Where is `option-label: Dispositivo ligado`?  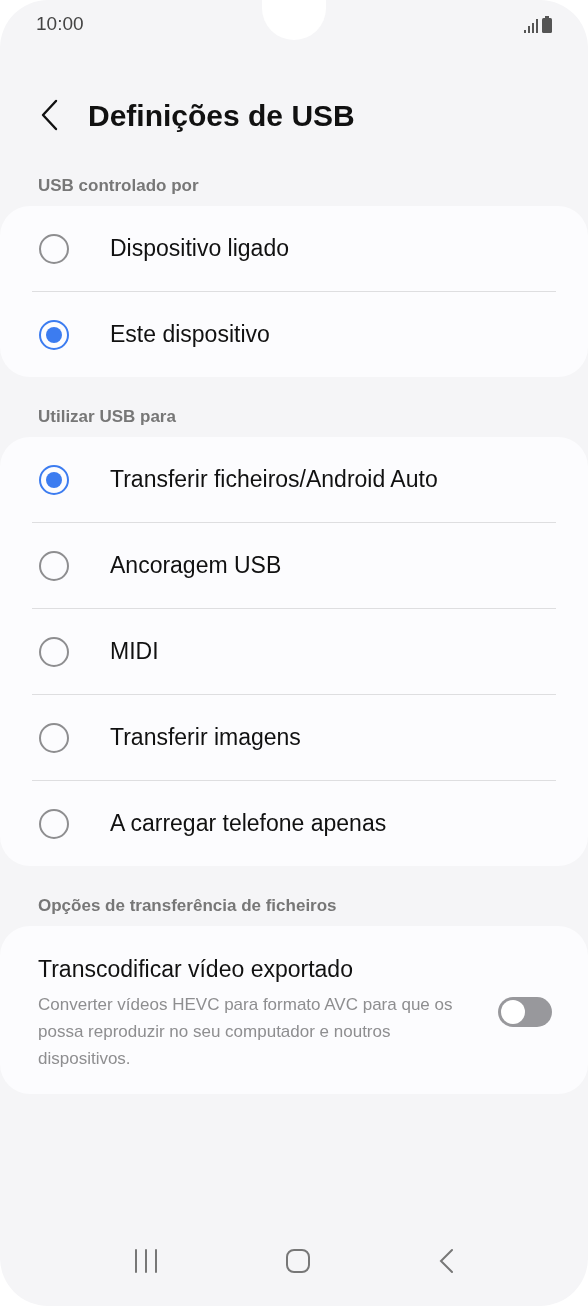
option-label: Dispositivo ligado is located at coordinates (199, 249).